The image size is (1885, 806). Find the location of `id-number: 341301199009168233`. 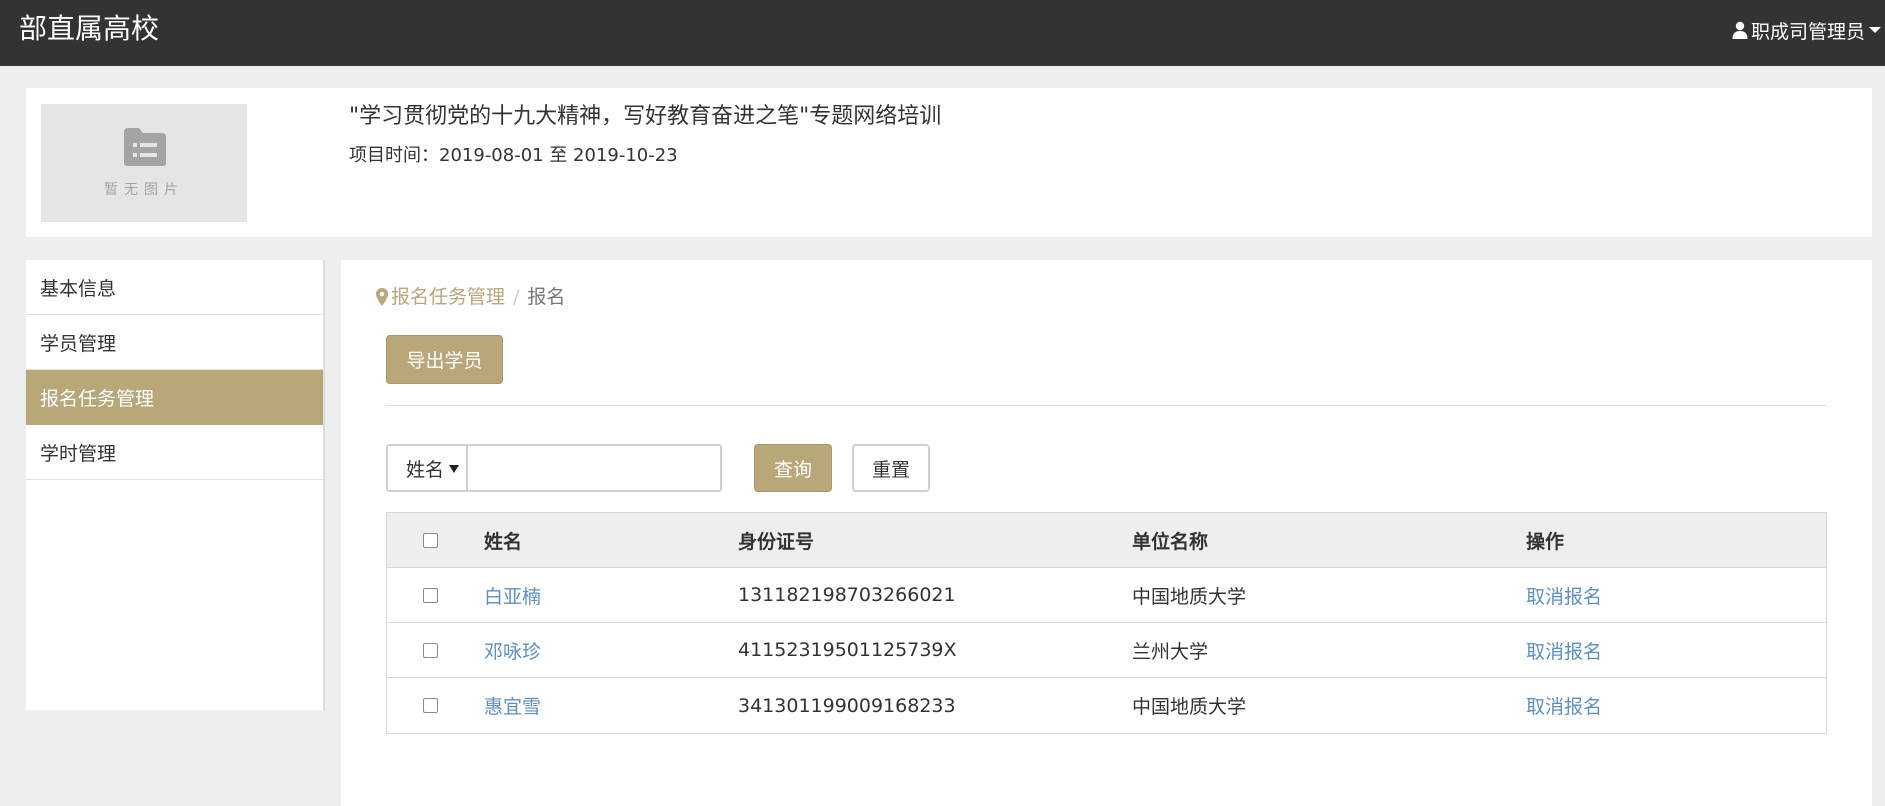

id-number: 341301199009168233 is located at coordinates (847, 705).